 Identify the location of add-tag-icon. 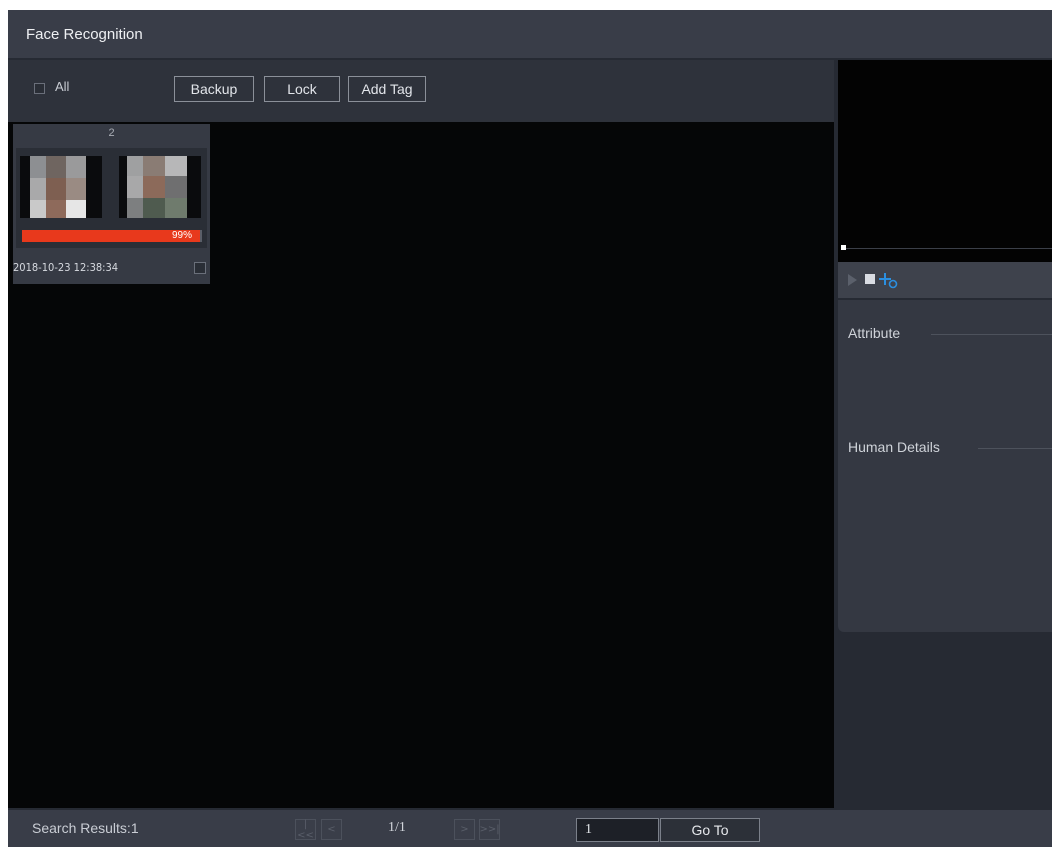
(889, 279).